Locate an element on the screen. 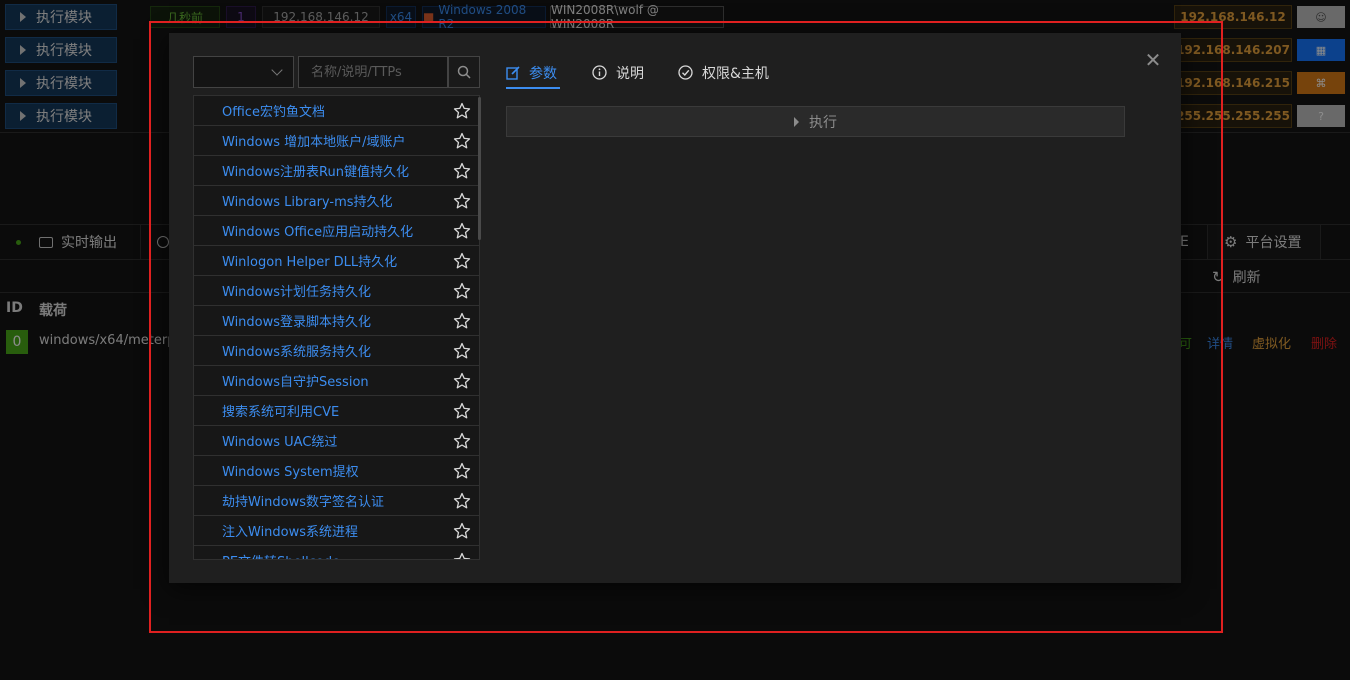 The image size is (1350, 680). module-name: Windows登录脚本持久化 is located at coordinates (297, 322).